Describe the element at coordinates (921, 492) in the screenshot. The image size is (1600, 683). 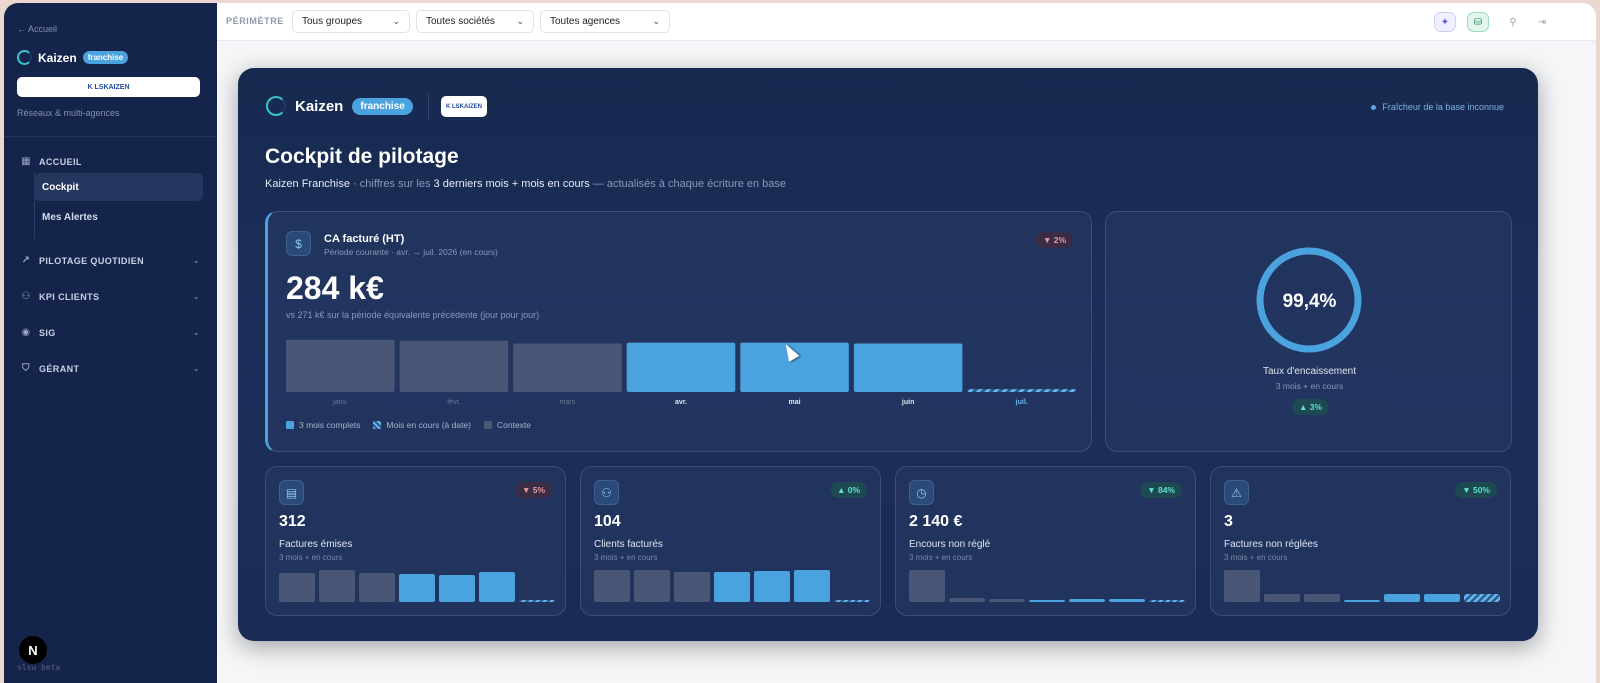
I see `clock-icon: ◷` at that location.